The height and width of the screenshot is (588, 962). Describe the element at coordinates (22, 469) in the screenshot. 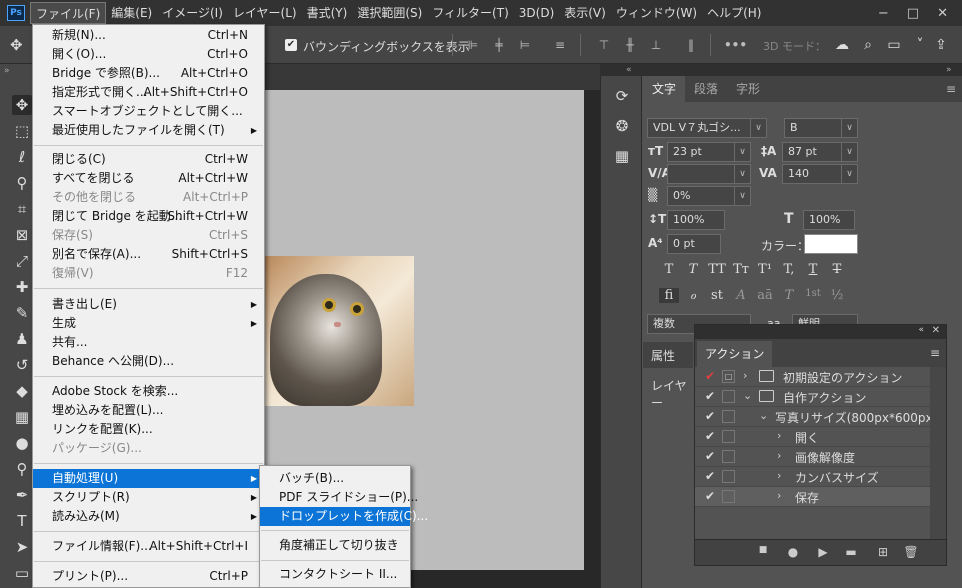

I see `dodge-tool-icon: ⚲` at that location.